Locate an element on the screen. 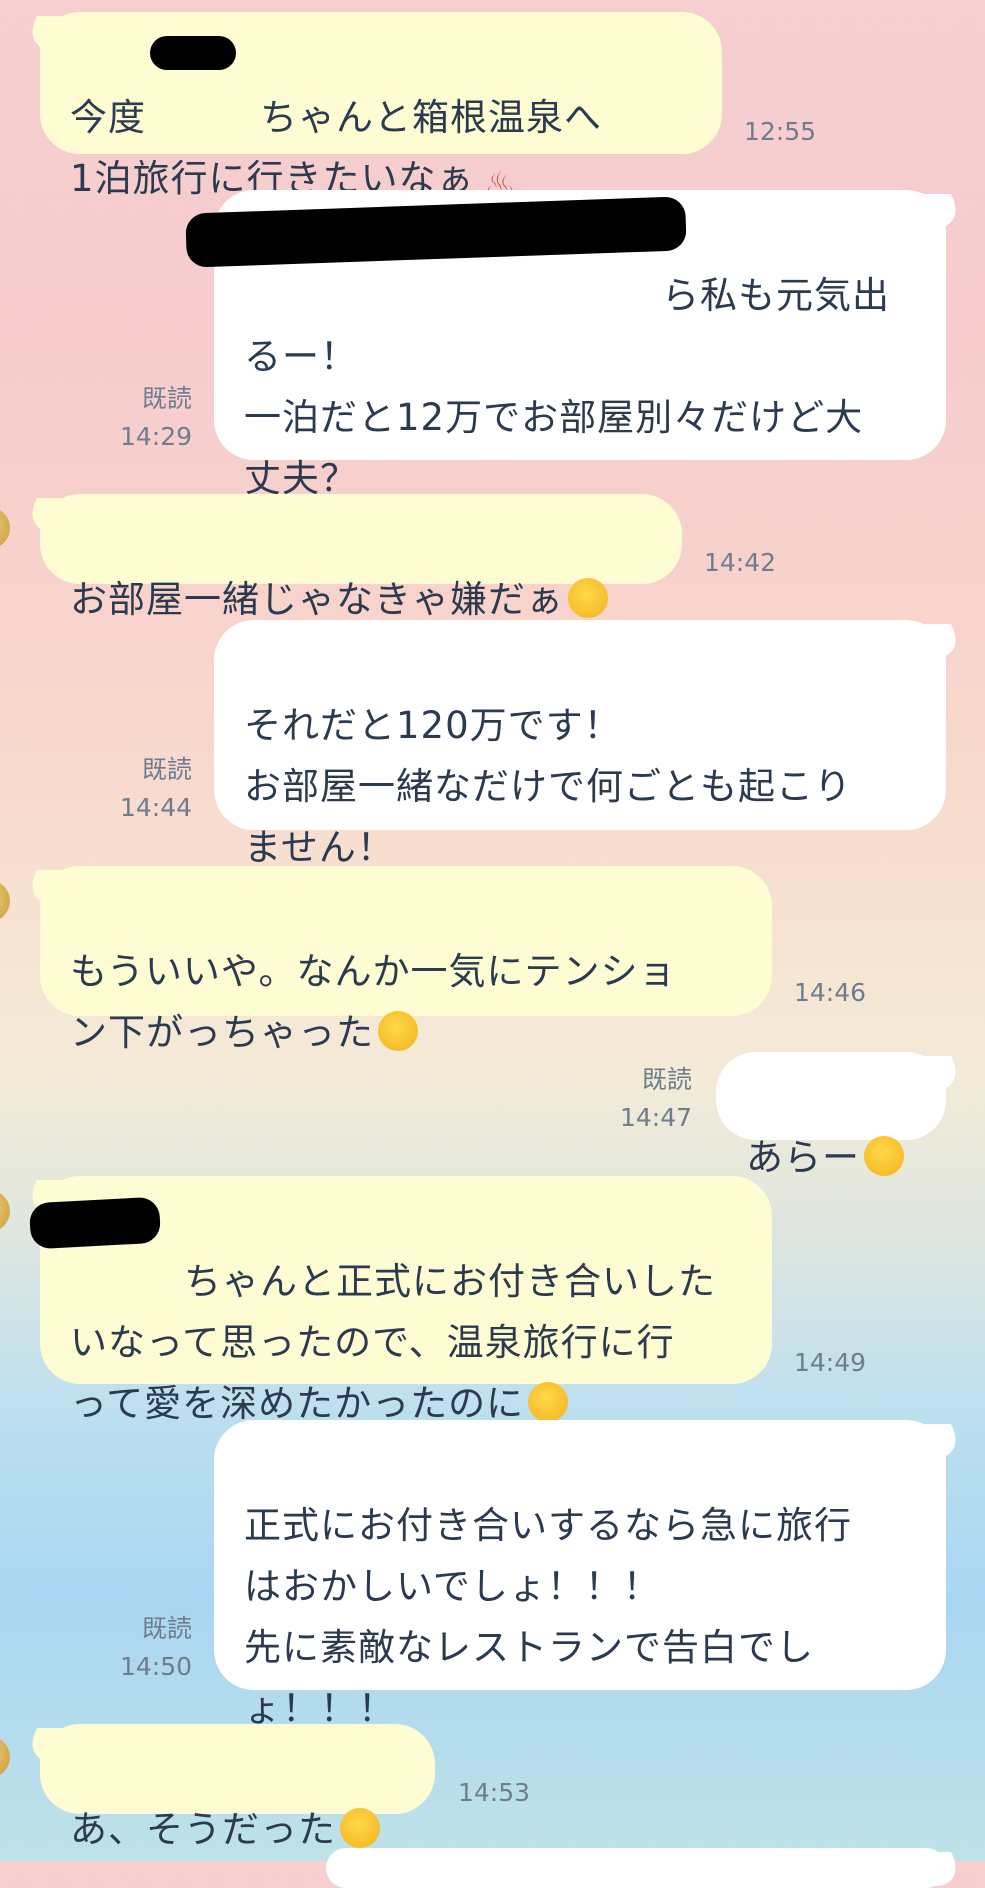 The width and height of the screenshot is (985, 1888). message-time: 14:49 is located at coordinates (830, 1362).